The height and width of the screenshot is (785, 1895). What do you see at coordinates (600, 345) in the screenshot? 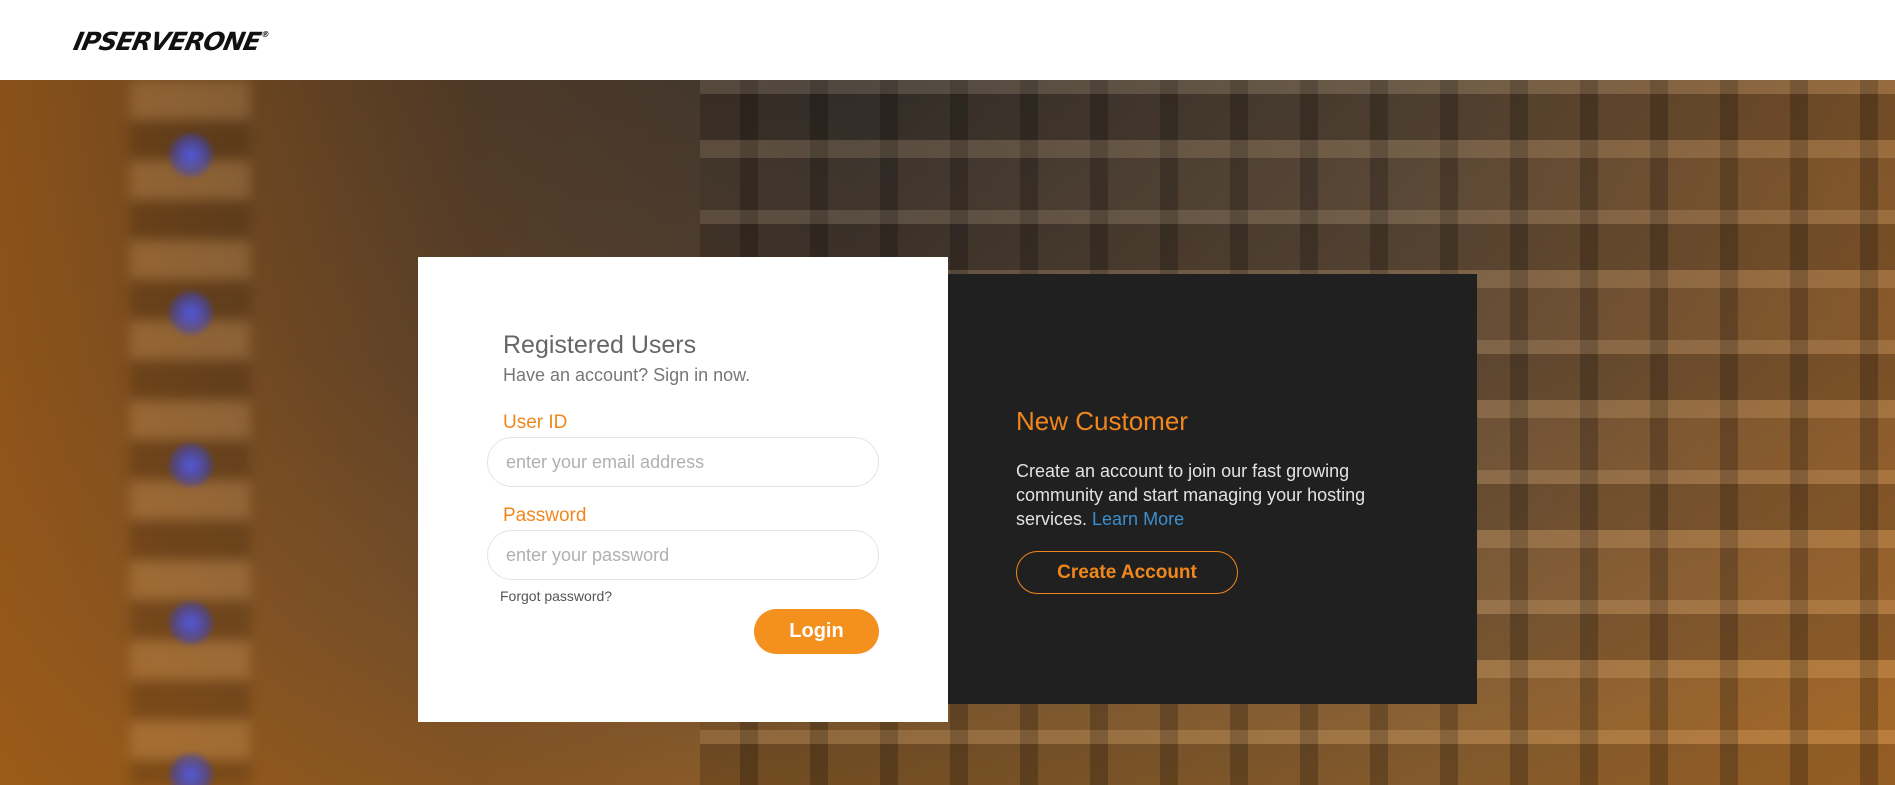
I see `login-title: Registered Users` at bounding box center [600, 345].